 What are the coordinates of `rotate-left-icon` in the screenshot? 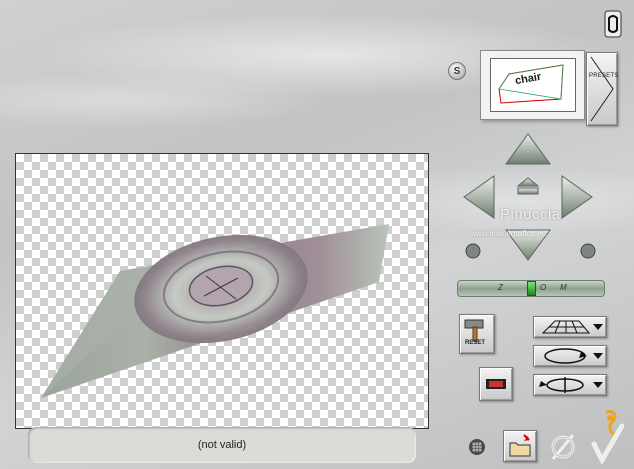 It's located at (473, 251).